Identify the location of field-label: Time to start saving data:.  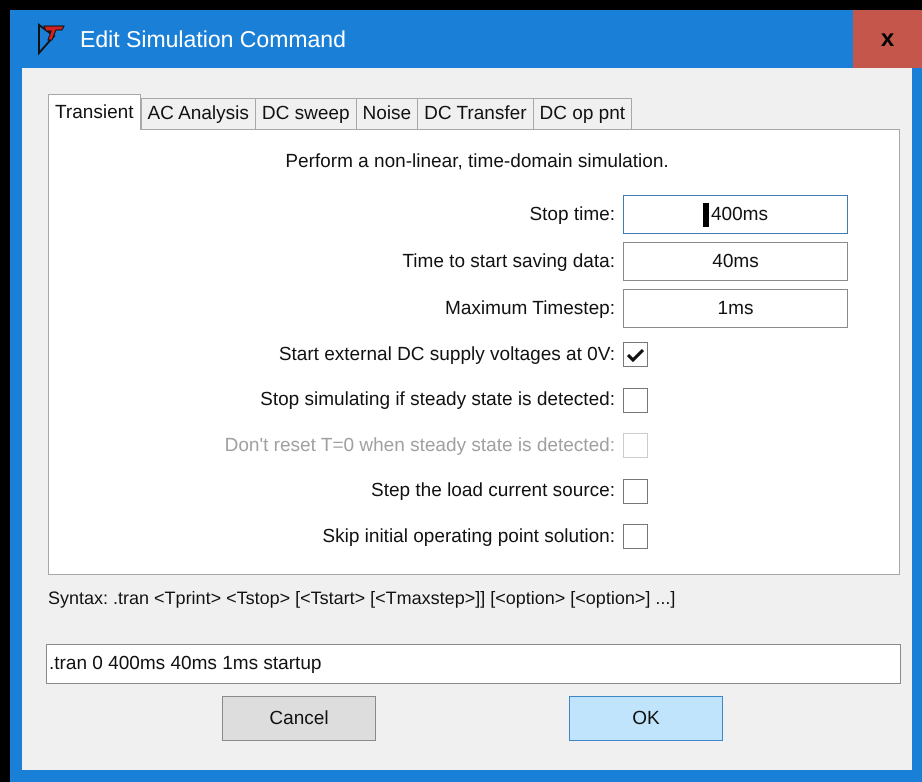
(508, 261).